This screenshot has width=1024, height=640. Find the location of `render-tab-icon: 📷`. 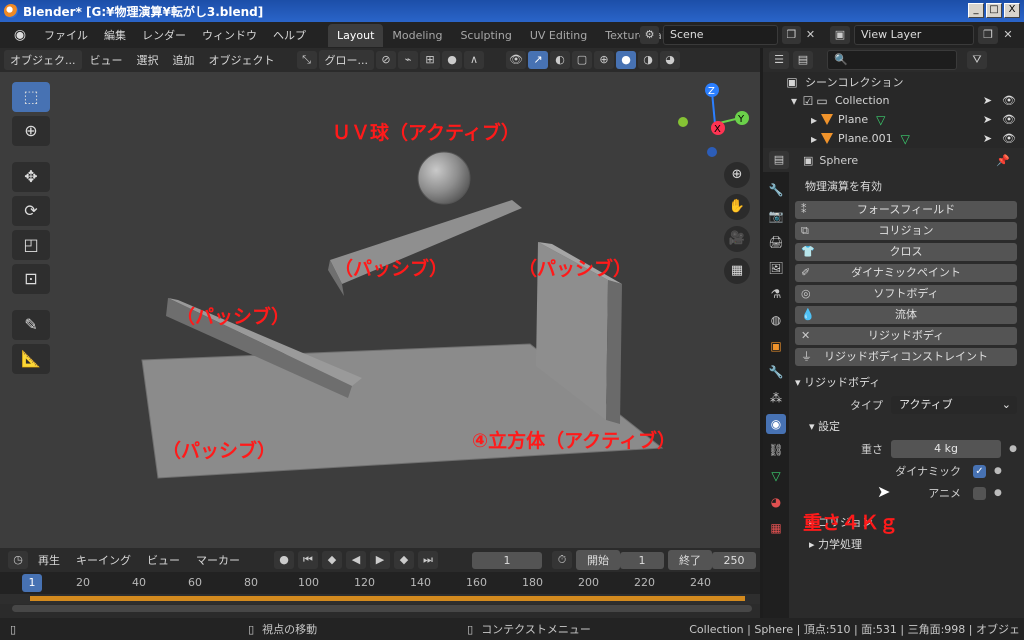

render-tab-icon: 📷 is located at coordinates (776, 216).